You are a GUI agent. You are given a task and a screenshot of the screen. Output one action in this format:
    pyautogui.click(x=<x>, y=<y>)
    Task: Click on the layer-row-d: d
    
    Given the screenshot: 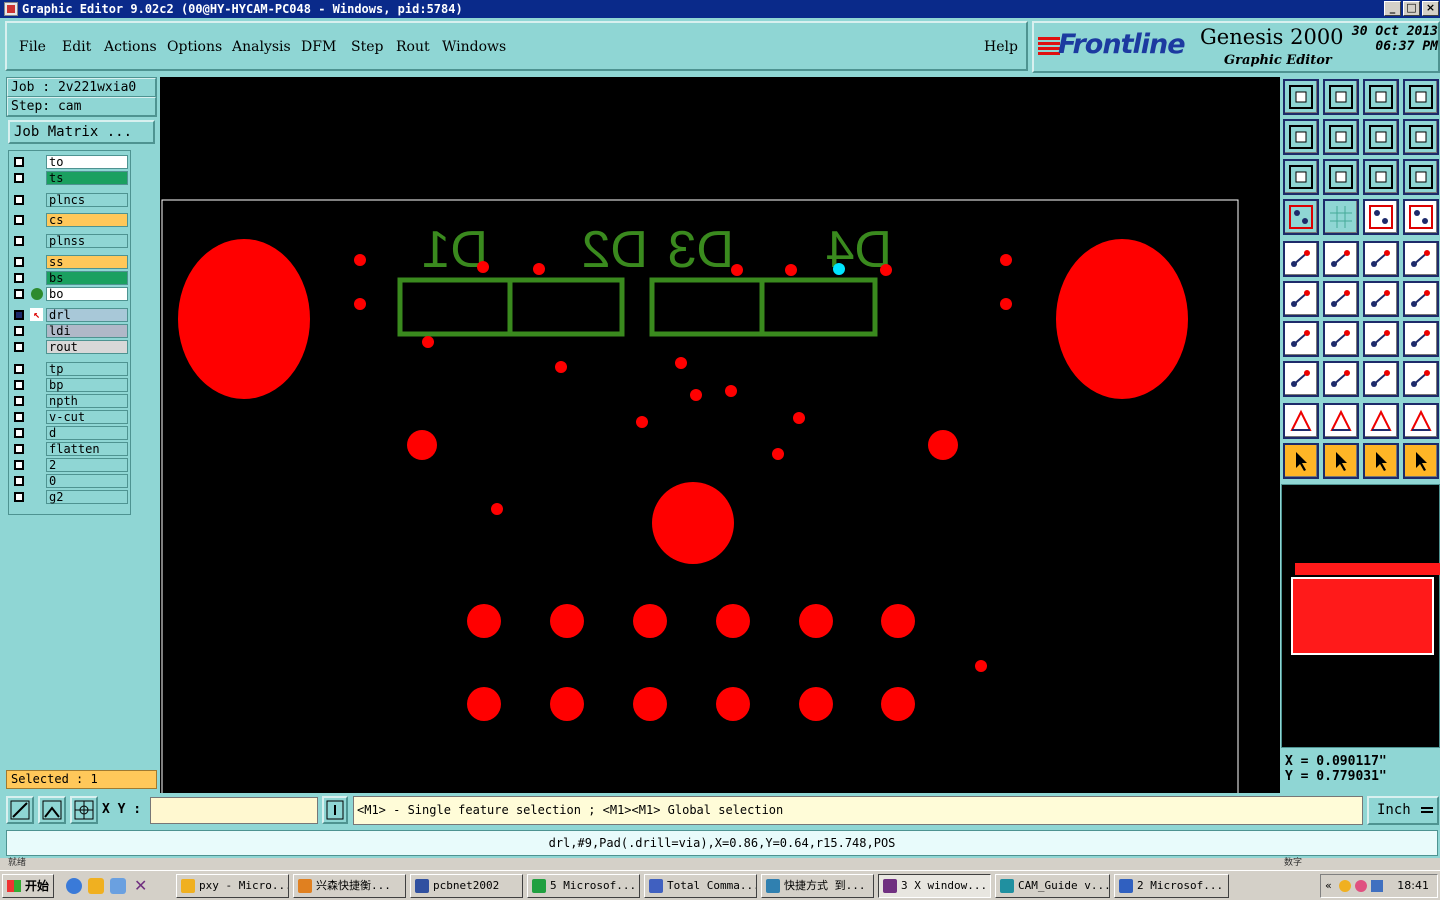 What is the action you would take?
    pyautogui.click(x=70, y=433)
    